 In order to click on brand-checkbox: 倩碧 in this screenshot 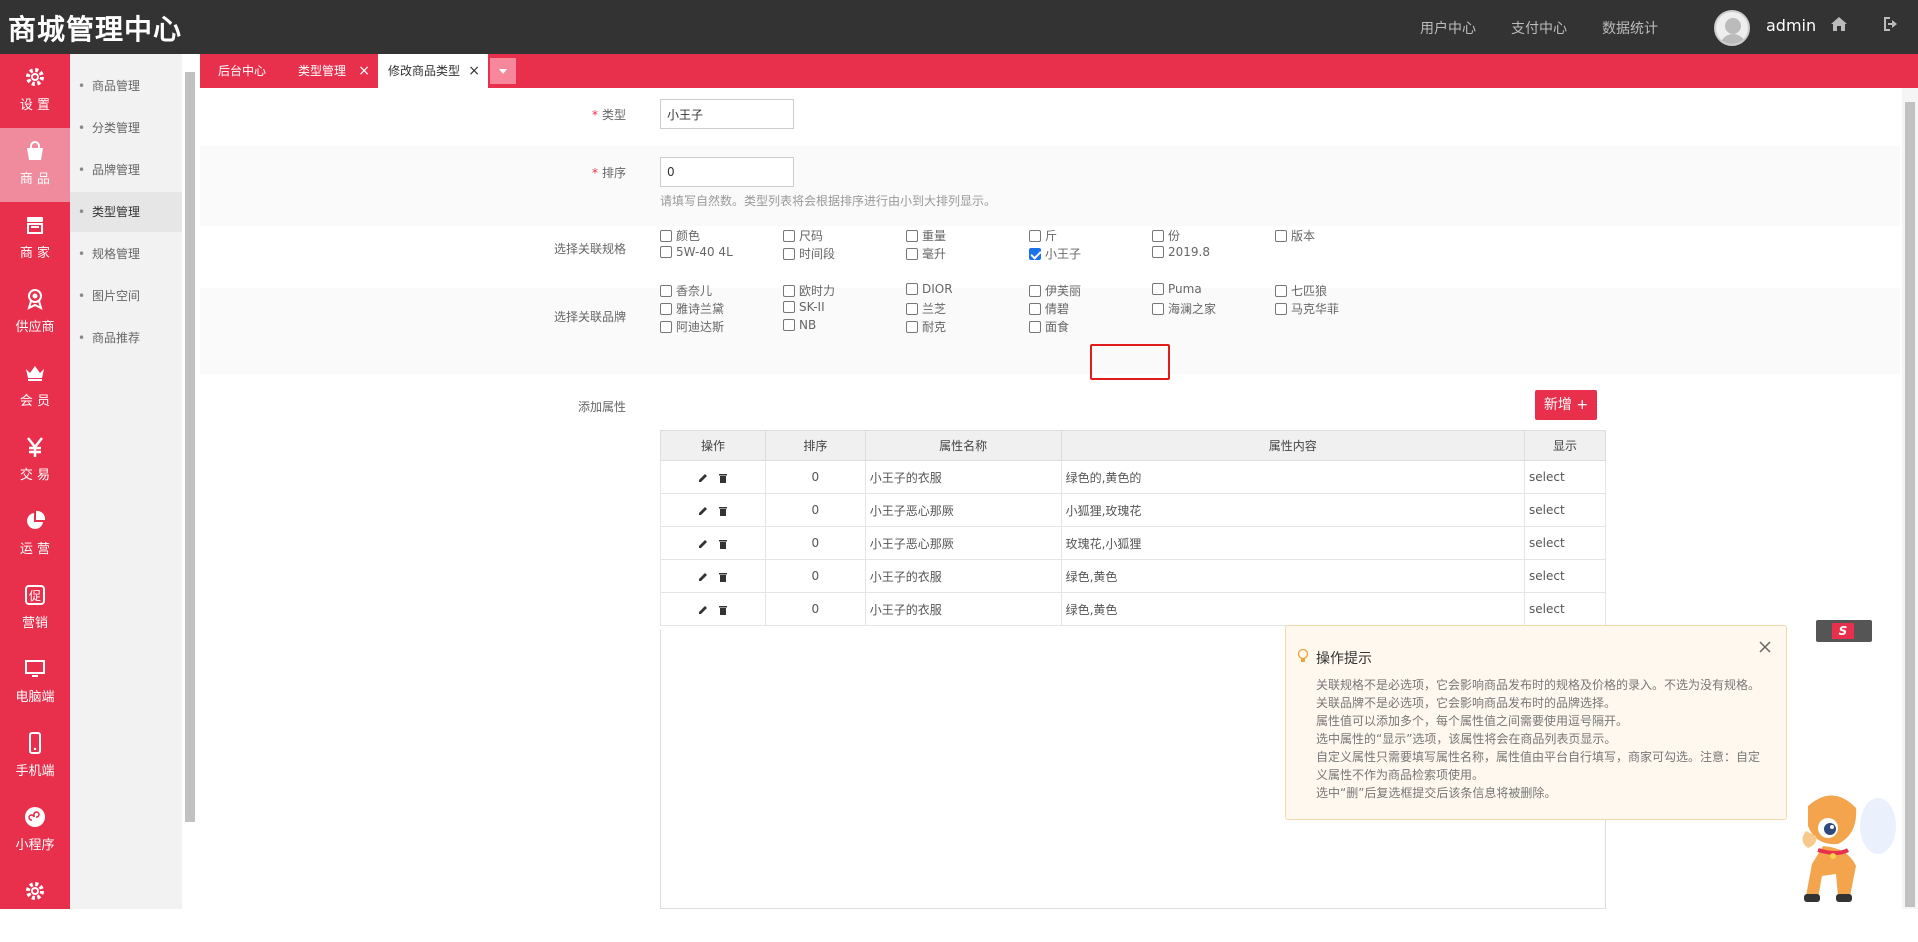, I will do `click(1049, 308)`.